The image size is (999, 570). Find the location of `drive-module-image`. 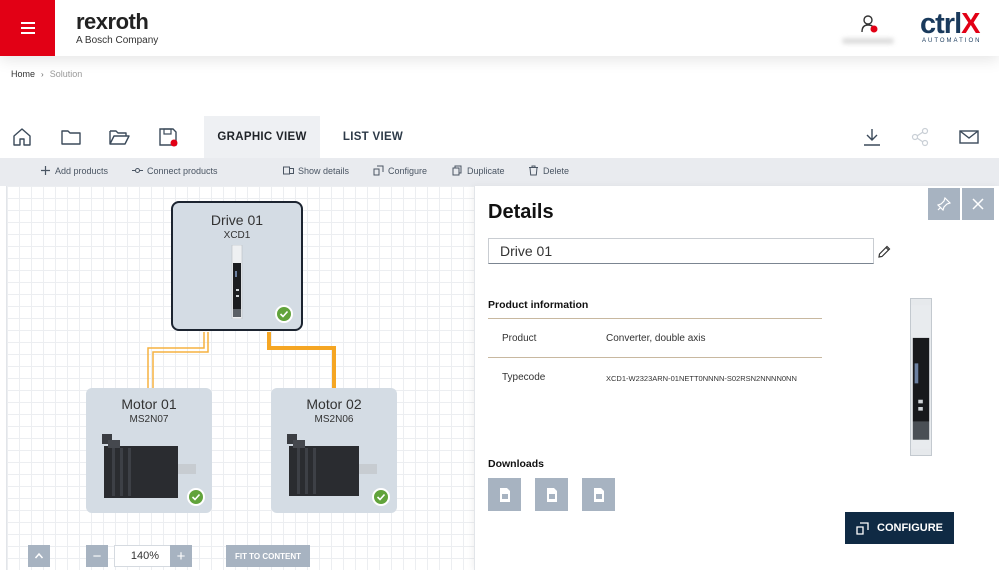

drive-module-image is located at coordinates (237, 282).